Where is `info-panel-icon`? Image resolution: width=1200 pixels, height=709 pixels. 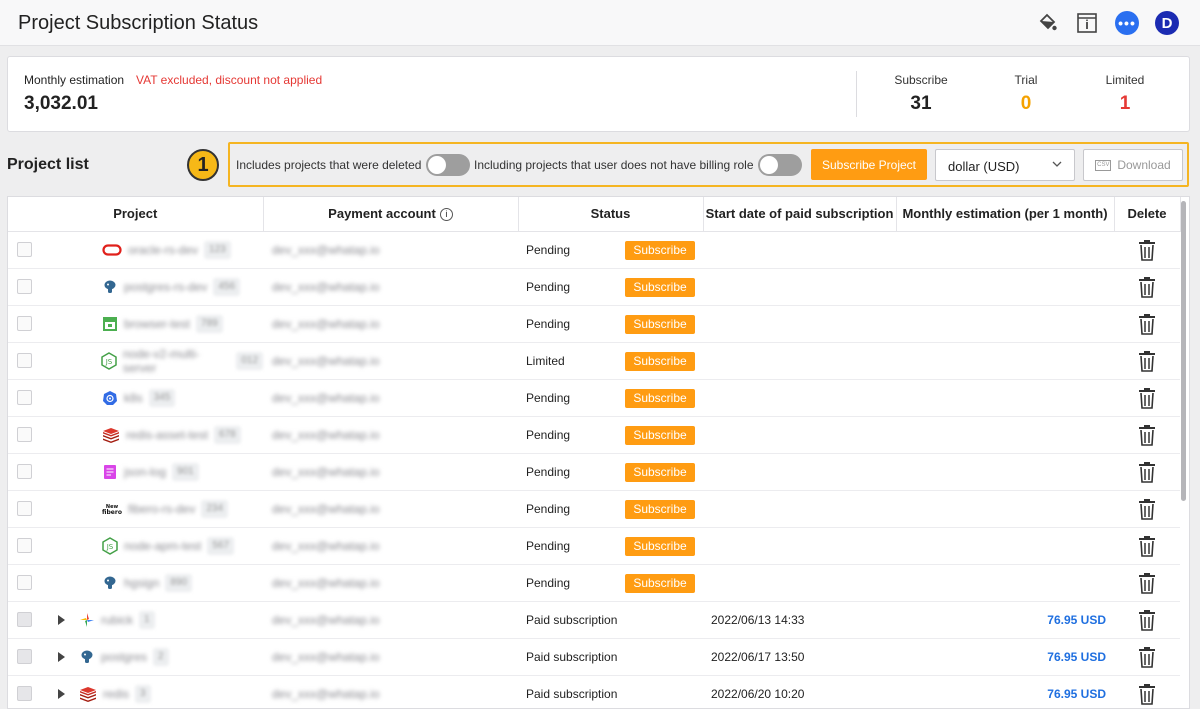 info-panel-icon is located at coordinates (1087, 23).